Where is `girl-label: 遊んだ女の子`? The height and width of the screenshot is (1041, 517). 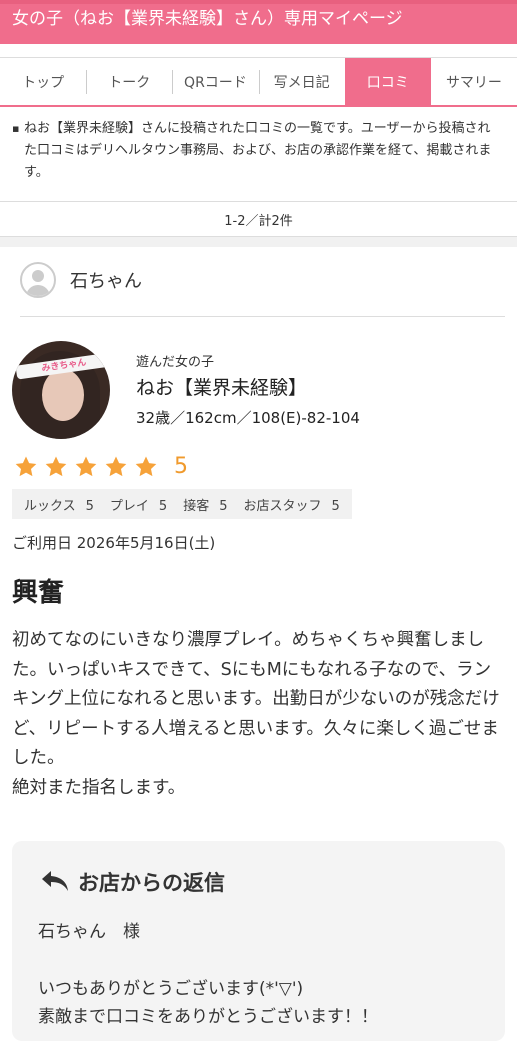
girl-label: 遊んだ女の子 is located at coordinates (175, 362).